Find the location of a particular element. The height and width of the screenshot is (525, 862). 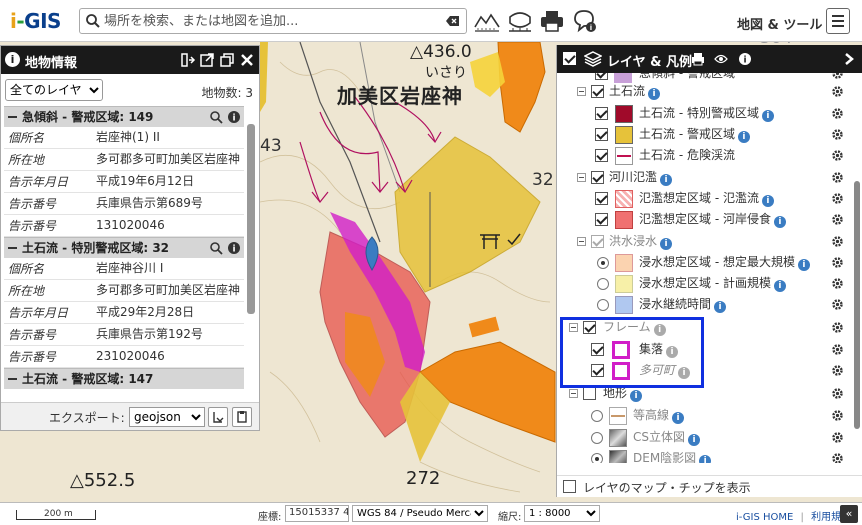

feature-header: 土石流 - 警戒区域: 147 is located at coordinates (124, 378).